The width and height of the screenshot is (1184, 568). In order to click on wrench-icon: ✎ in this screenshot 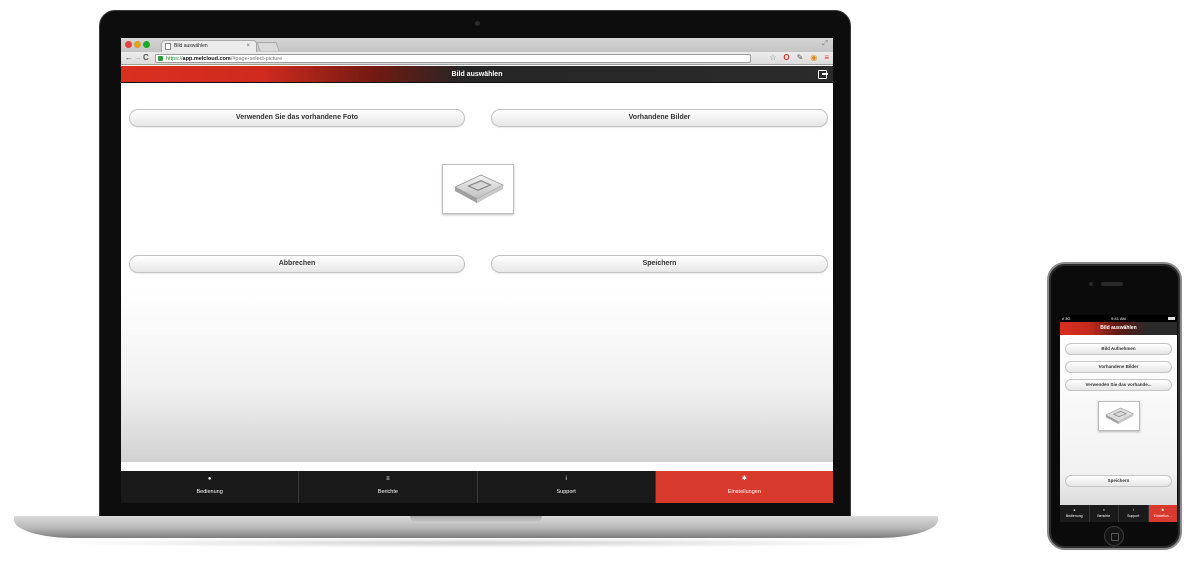, I will do `click(800, 58)`.